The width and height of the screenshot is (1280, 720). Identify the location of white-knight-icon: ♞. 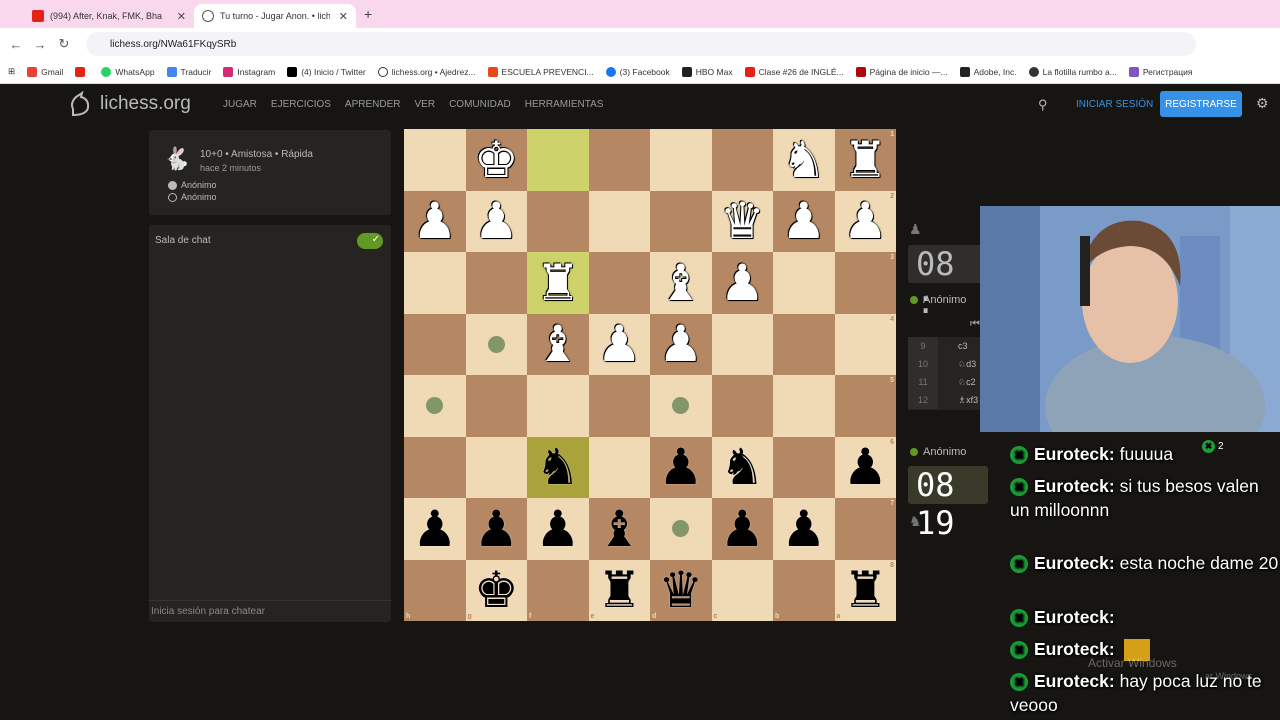
(803, 160).